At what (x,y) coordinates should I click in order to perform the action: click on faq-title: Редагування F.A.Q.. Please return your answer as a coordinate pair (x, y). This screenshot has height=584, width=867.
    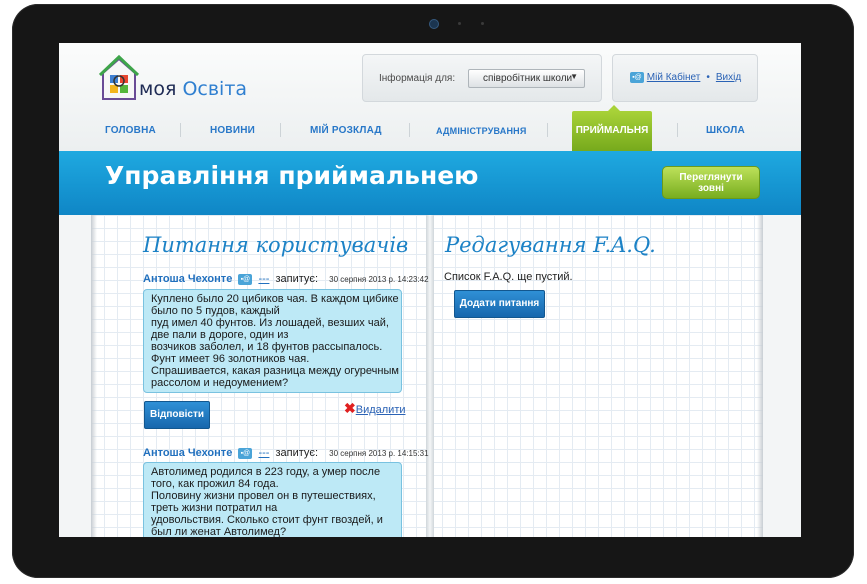
    Looking at the image, I should click on (550, 245).